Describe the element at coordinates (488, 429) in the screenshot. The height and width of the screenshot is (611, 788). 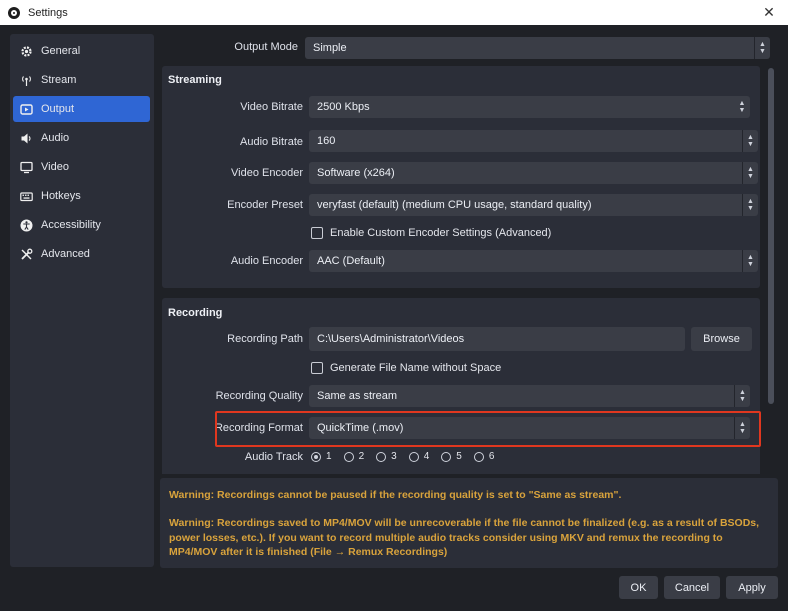
I see `recording-format-highlight` at that location.